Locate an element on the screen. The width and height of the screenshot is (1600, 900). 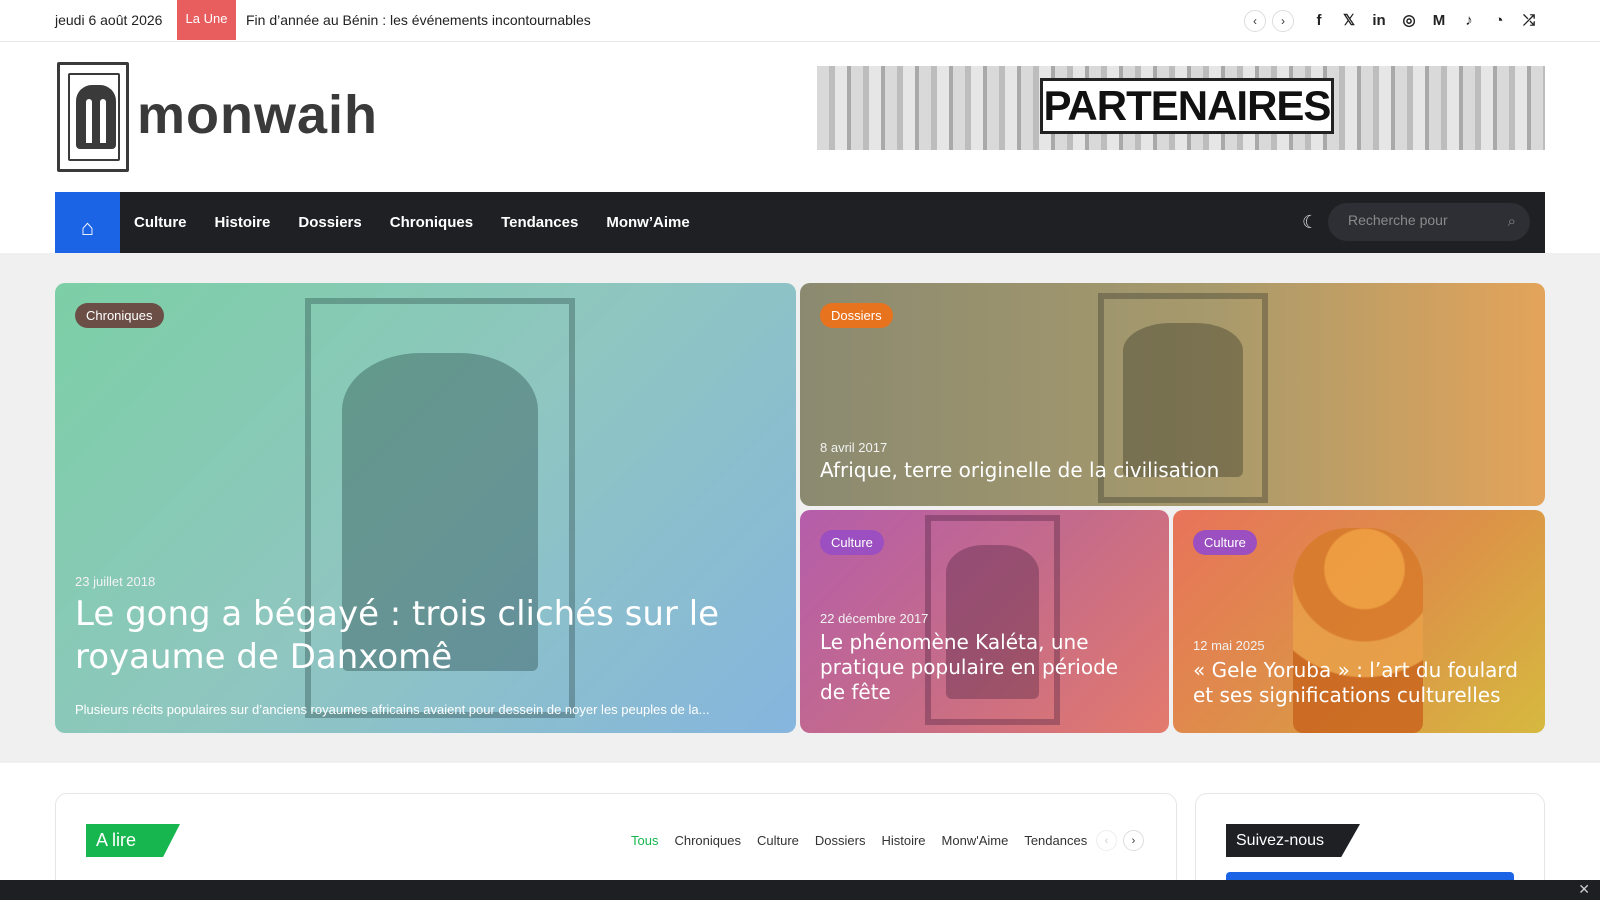
ticker-prev-button: ‹ is located at coordinates (1255, 21).